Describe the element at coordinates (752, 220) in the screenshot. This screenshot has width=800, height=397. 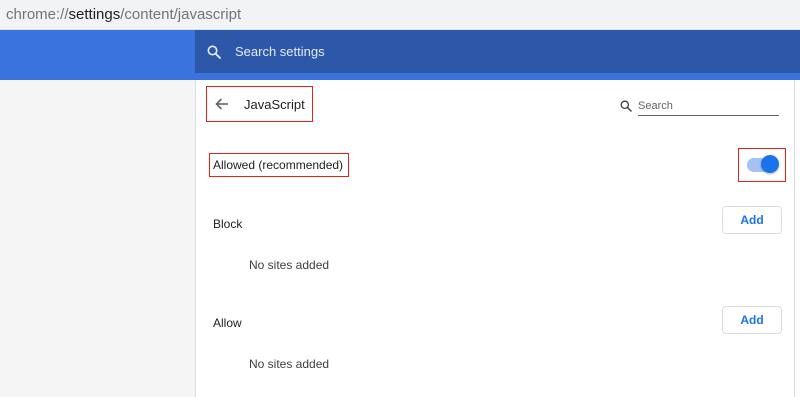
I see `block-add-button: Add` at that location.